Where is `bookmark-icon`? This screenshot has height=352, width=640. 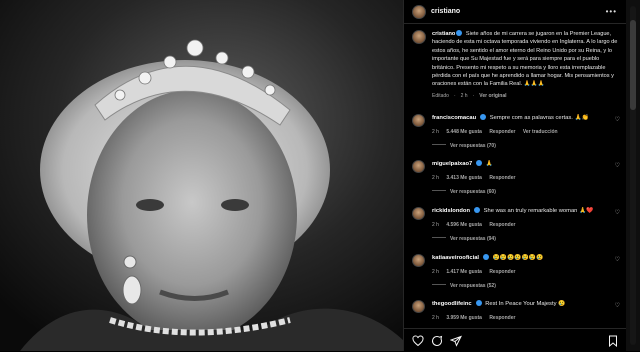
bookmark-icon is located at coordinates (613, 341).